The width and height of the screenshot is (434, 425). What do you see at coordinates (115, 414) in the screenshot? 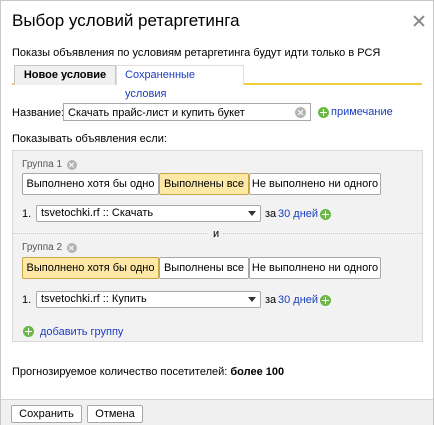
I see `cancel-button: Отмена` at bounding box center [115, 414].